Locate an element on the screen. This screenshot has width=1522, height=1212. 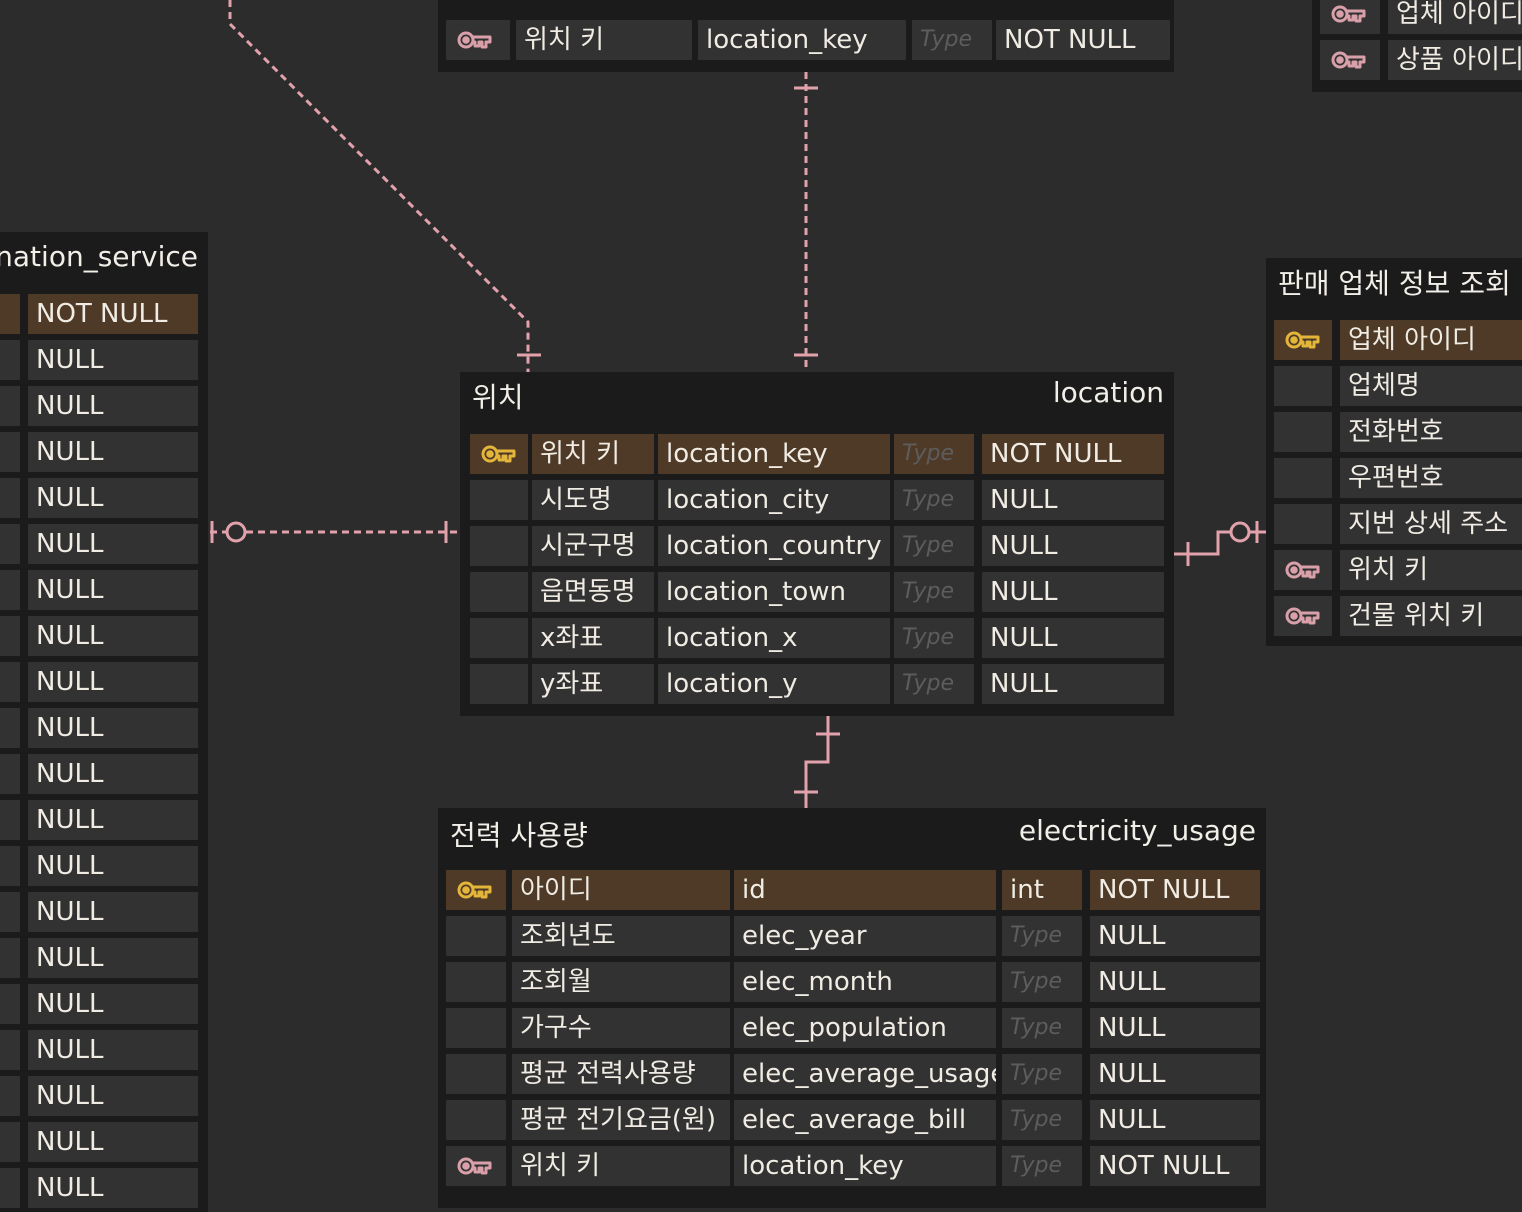
table-row: 건물 위치 키 is located at coordinates (1397, 616).